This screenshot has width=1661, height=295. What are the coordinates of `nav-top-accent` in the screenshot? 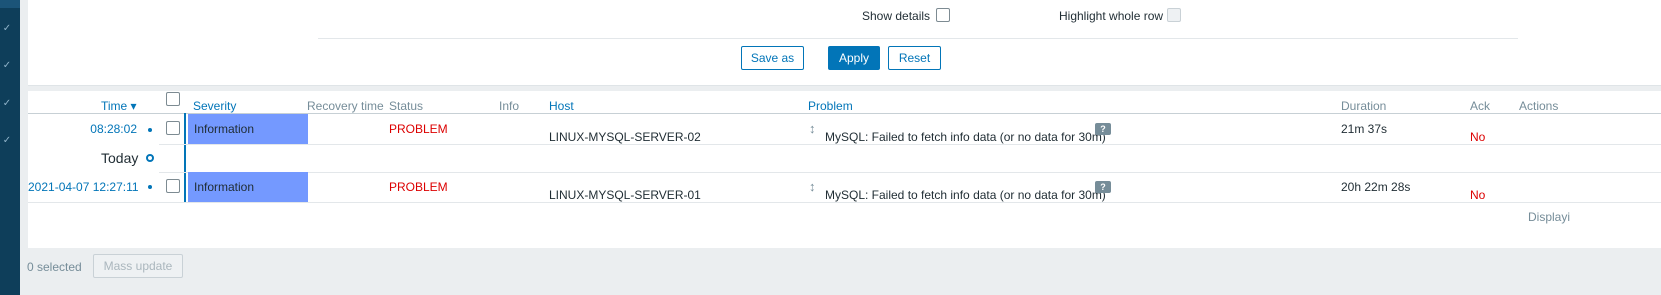 It's located at (10, 4).